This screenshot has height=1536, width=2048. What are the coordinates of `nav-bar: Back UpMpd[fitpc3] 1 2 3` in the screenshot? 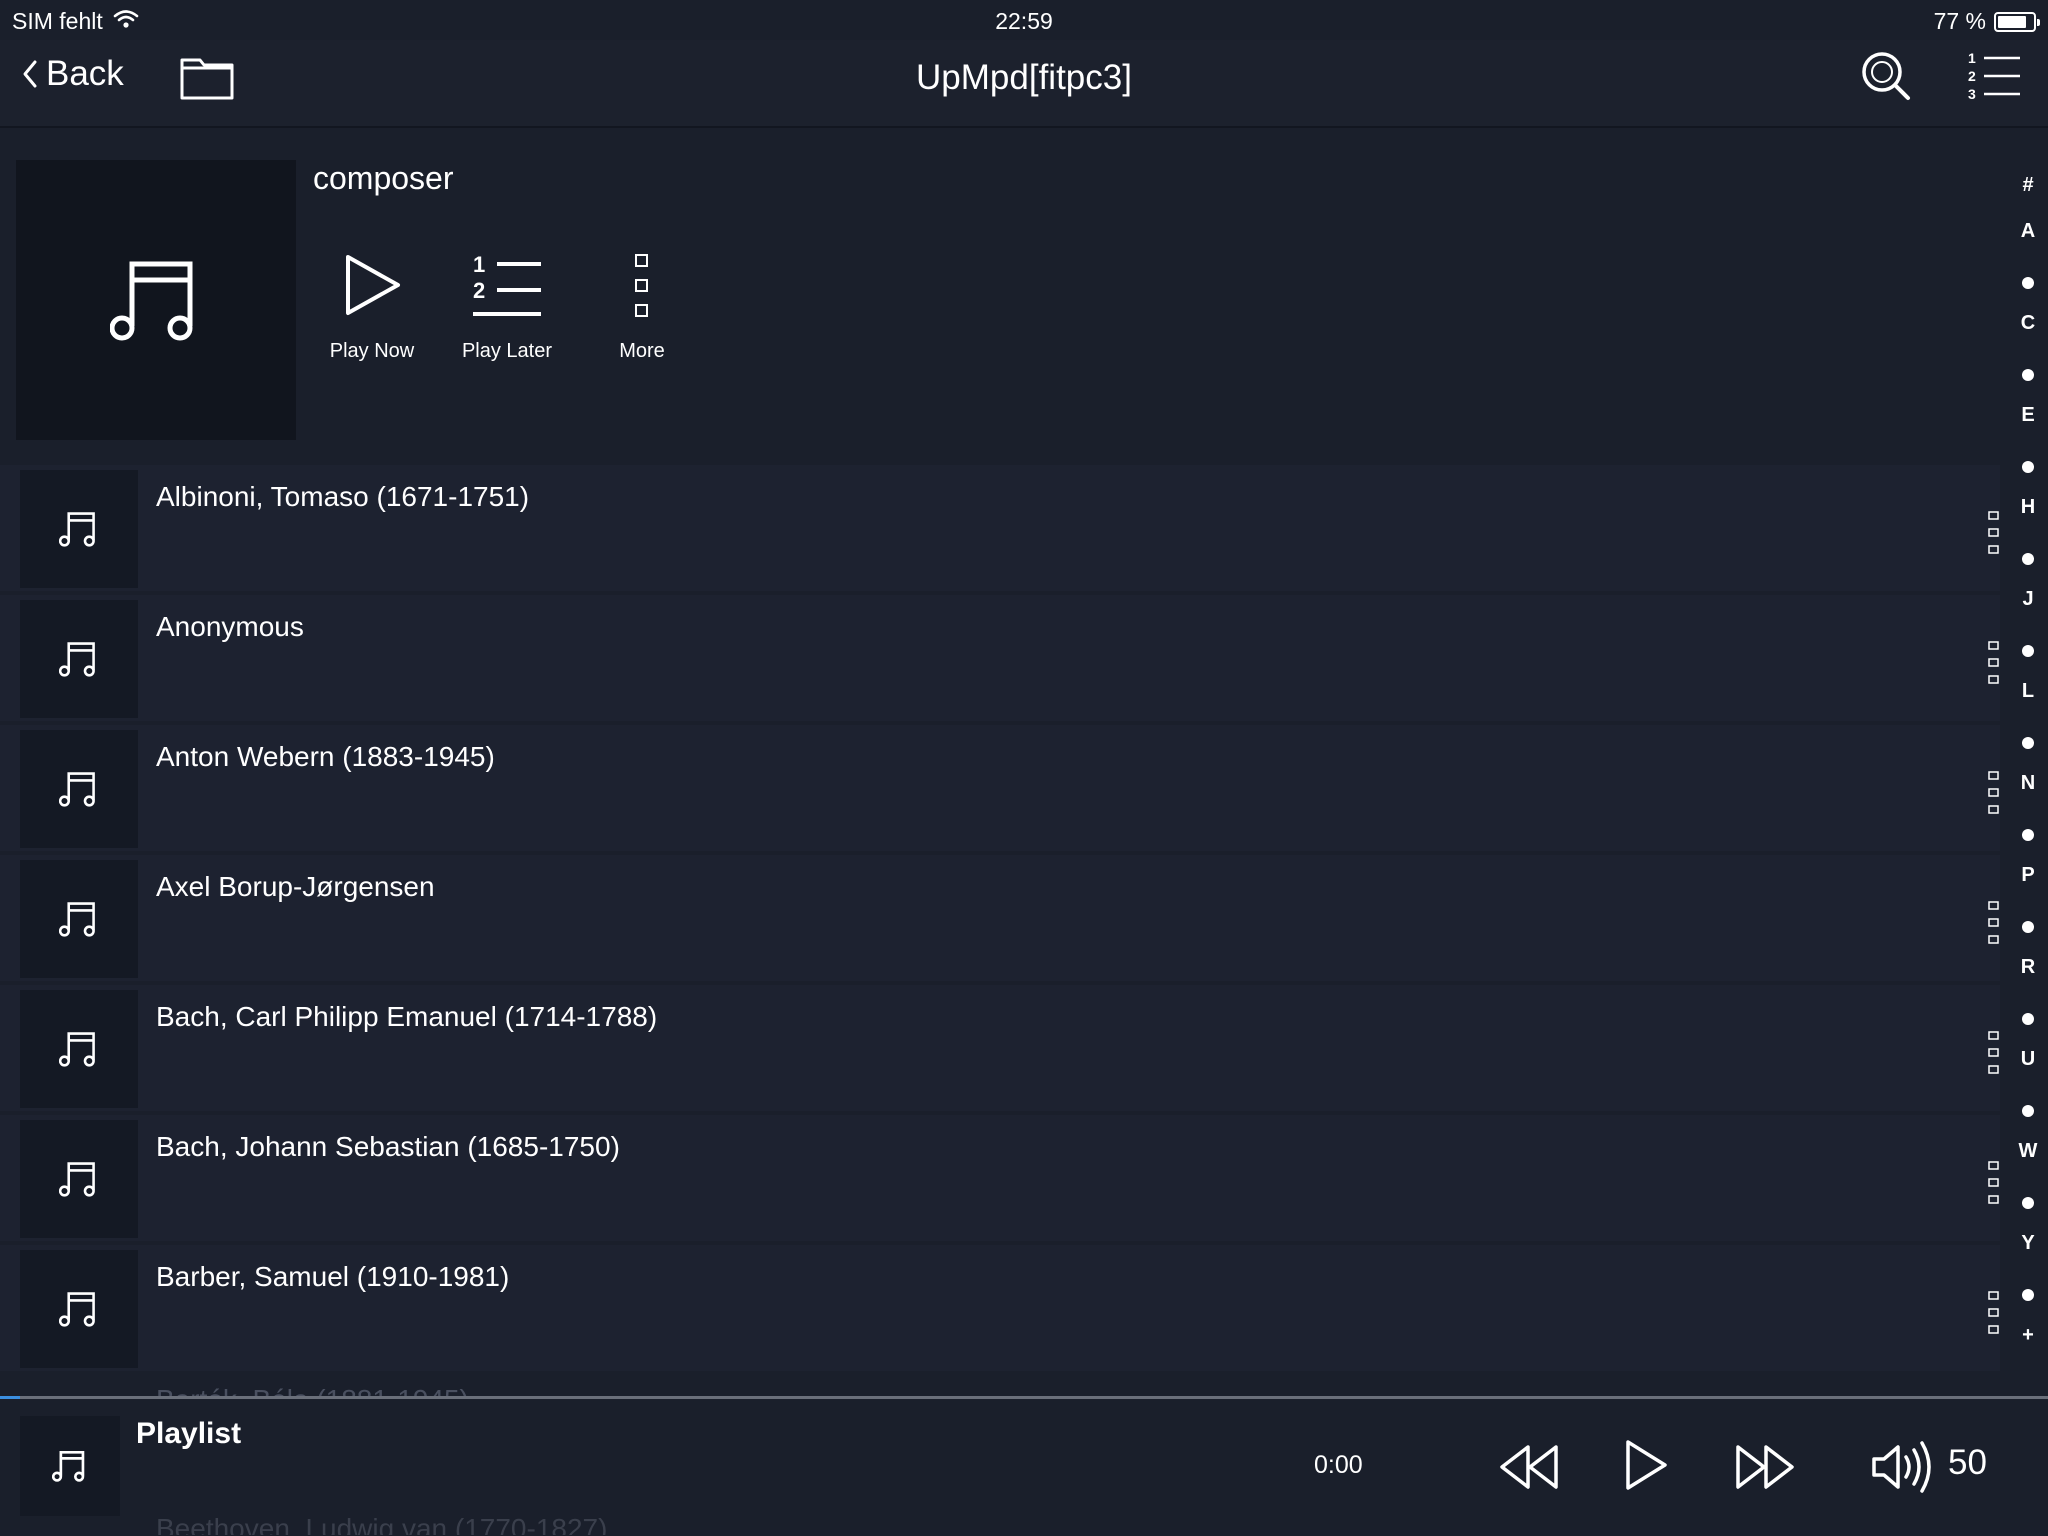 It's located at (1024, 84).